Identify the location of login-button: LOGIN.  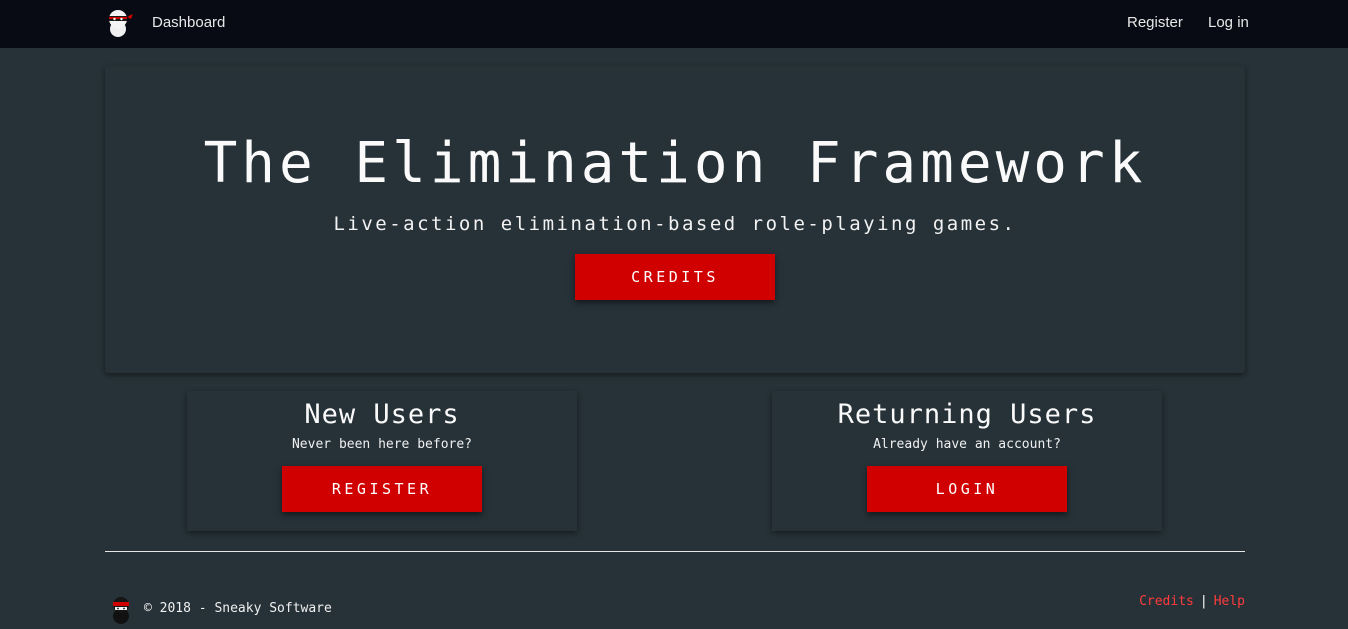
(967, 489).